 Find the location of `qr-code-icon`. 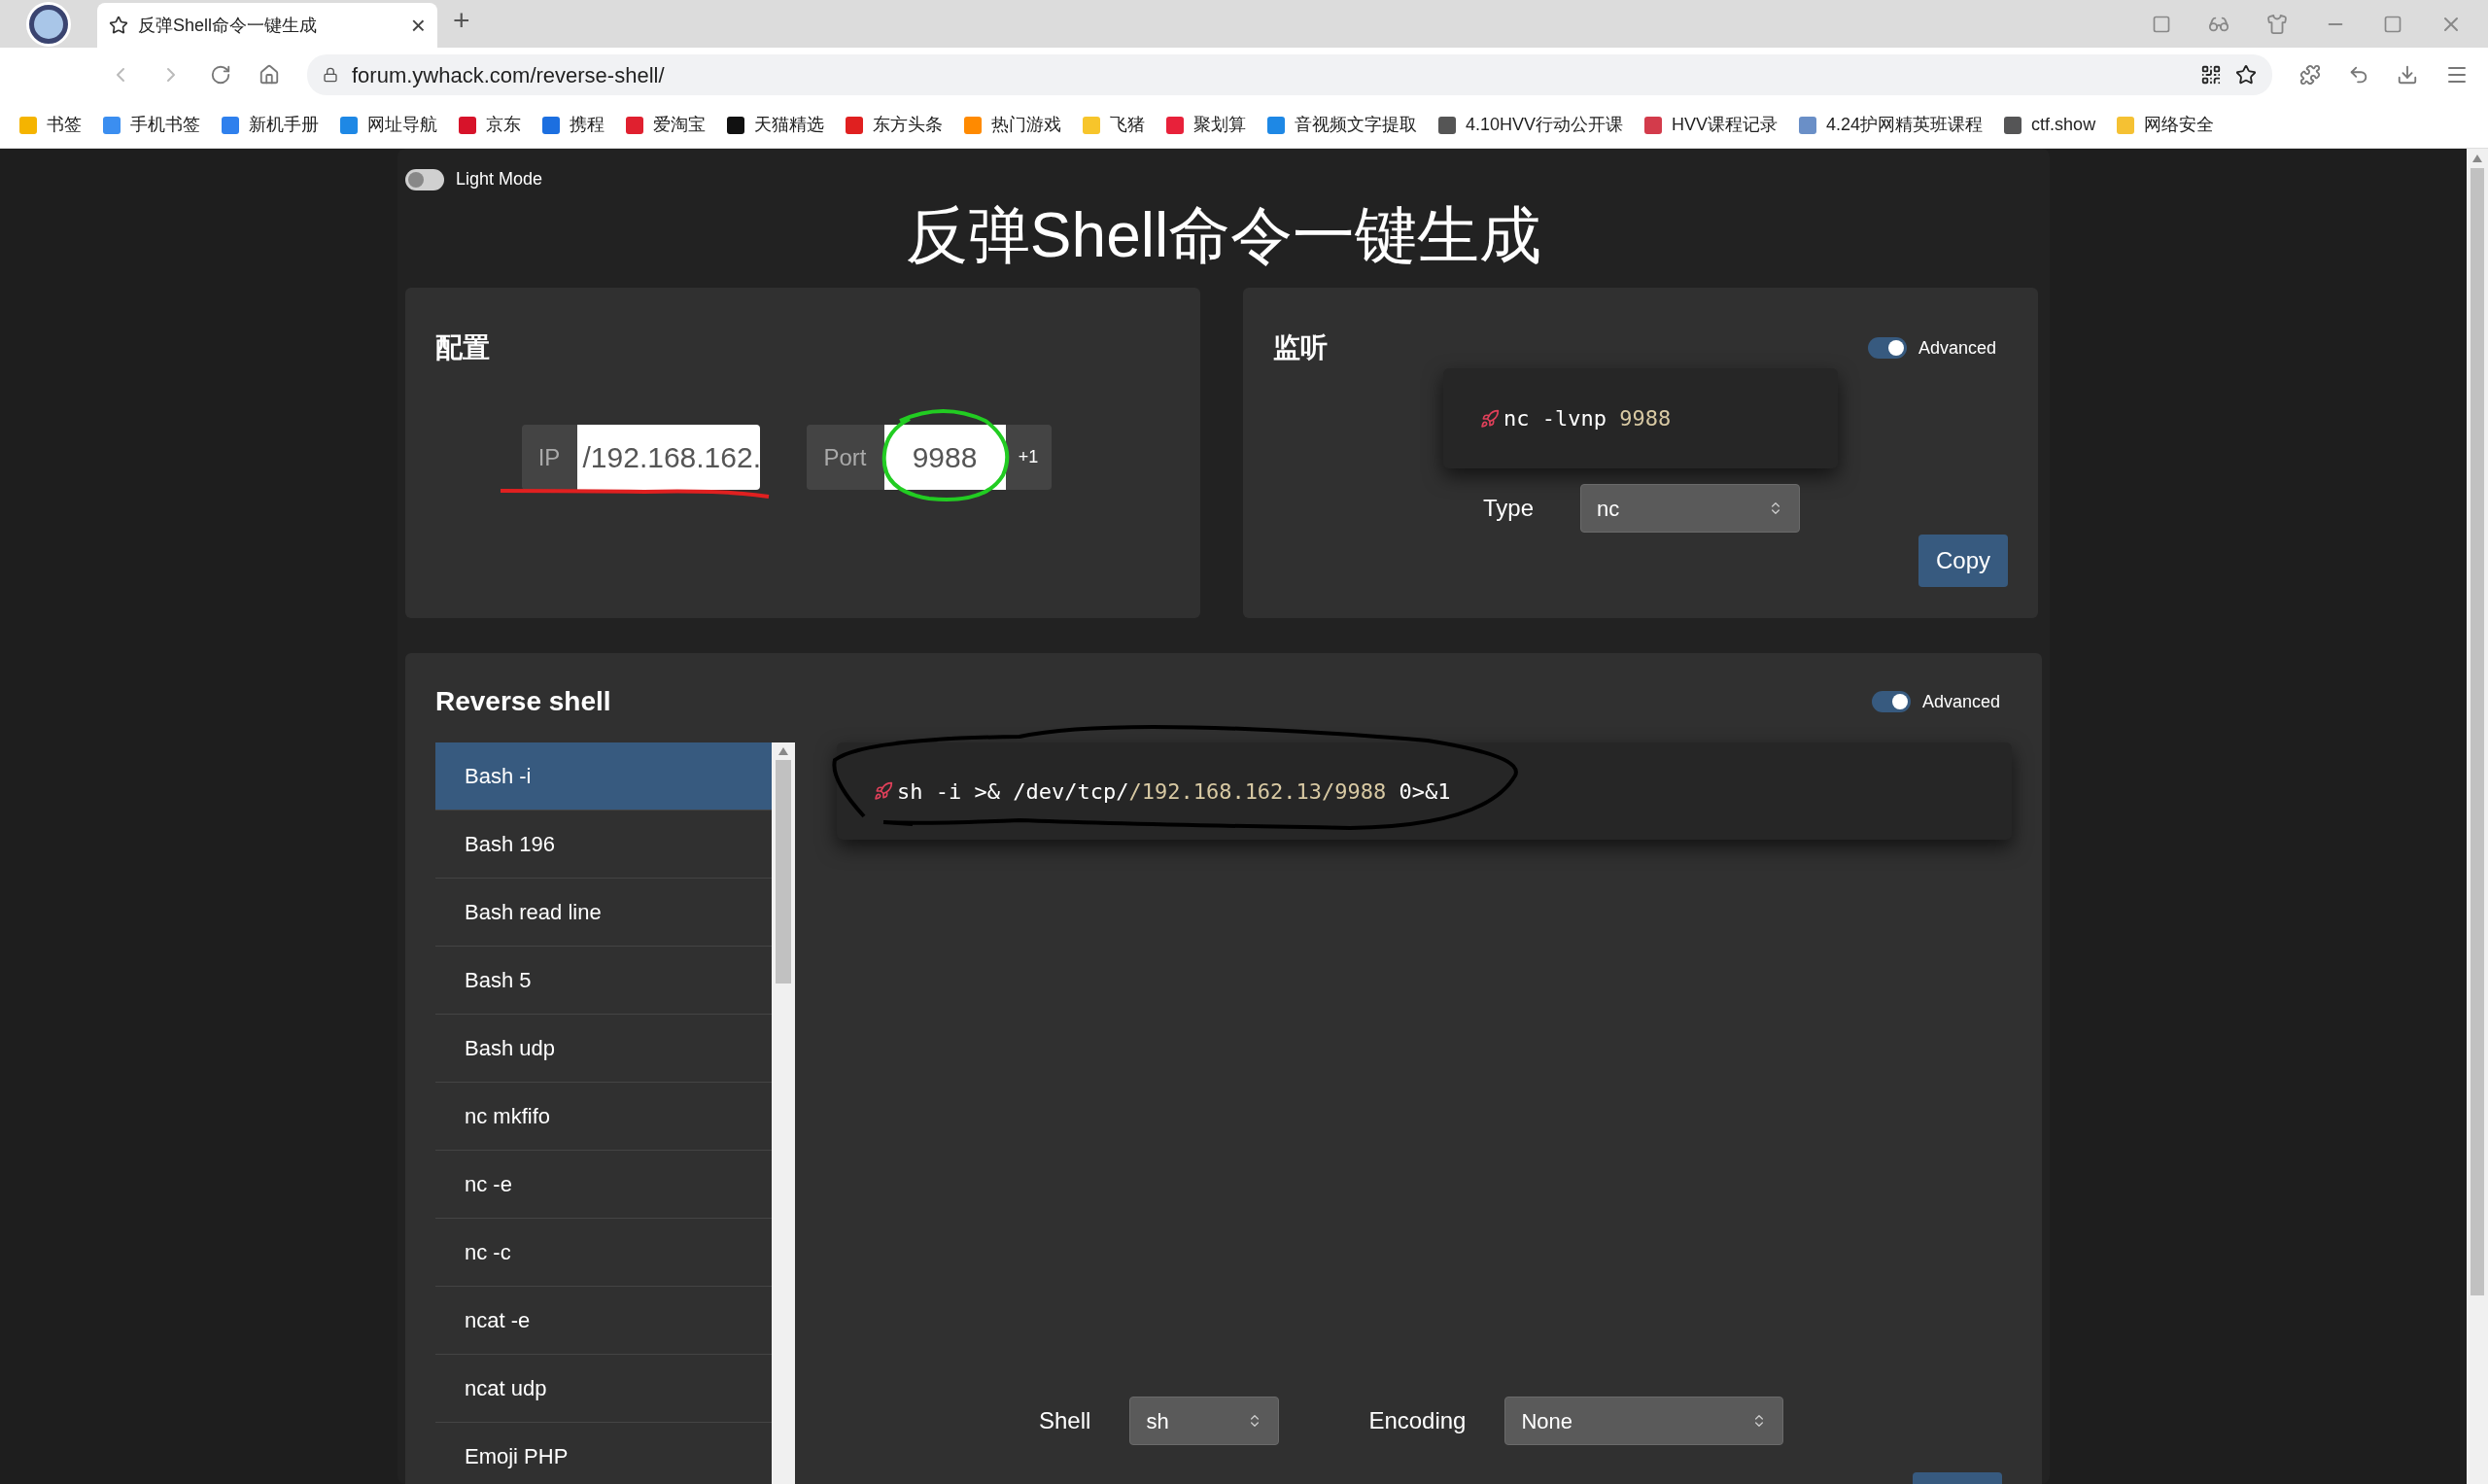

qr-code-icon is located at coordinates (2211, 75).